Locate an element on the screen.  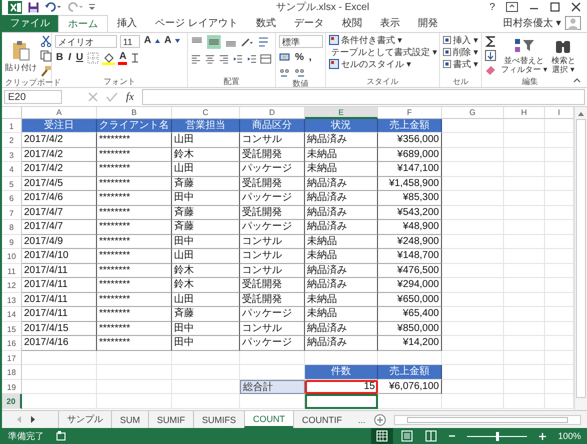
row-header: 13 is located at coordinates (12, 300).